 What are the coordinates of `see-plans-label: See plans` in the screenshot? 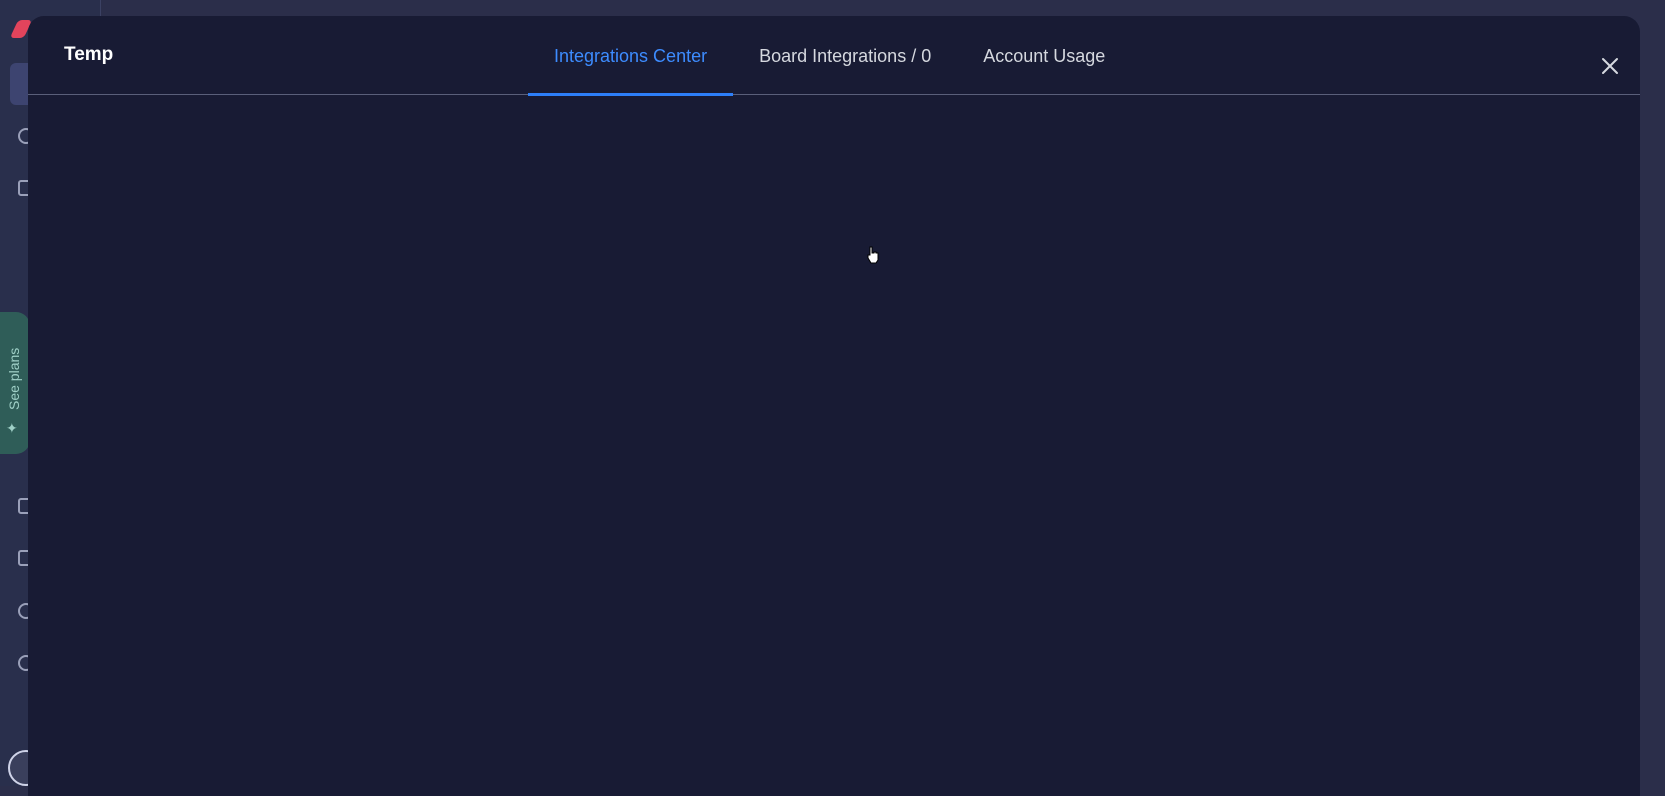 It's located at (14, 378).